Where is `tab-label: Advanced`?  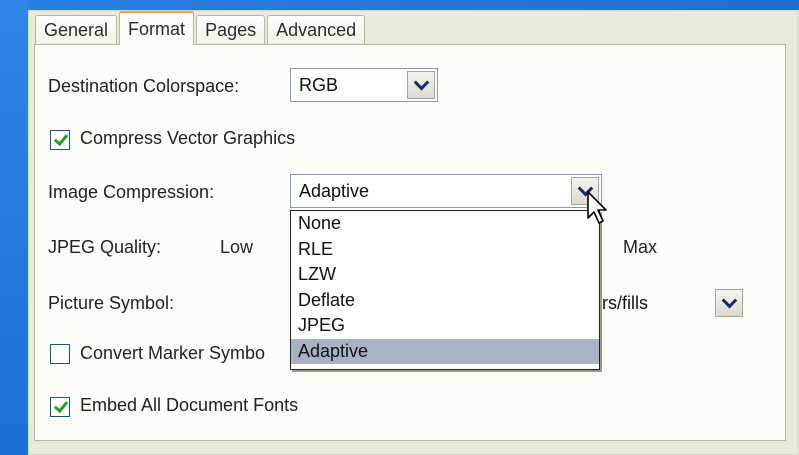
tab-label: Advanced is located at coordinates (316, 29).